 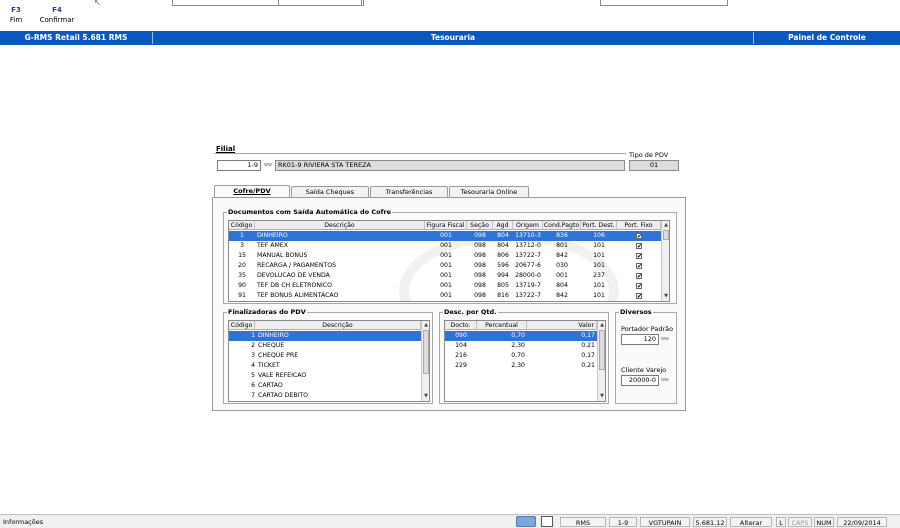 I want to click on col-figura-fiscal: Figura Fiscal, so click(x=446, y=225).